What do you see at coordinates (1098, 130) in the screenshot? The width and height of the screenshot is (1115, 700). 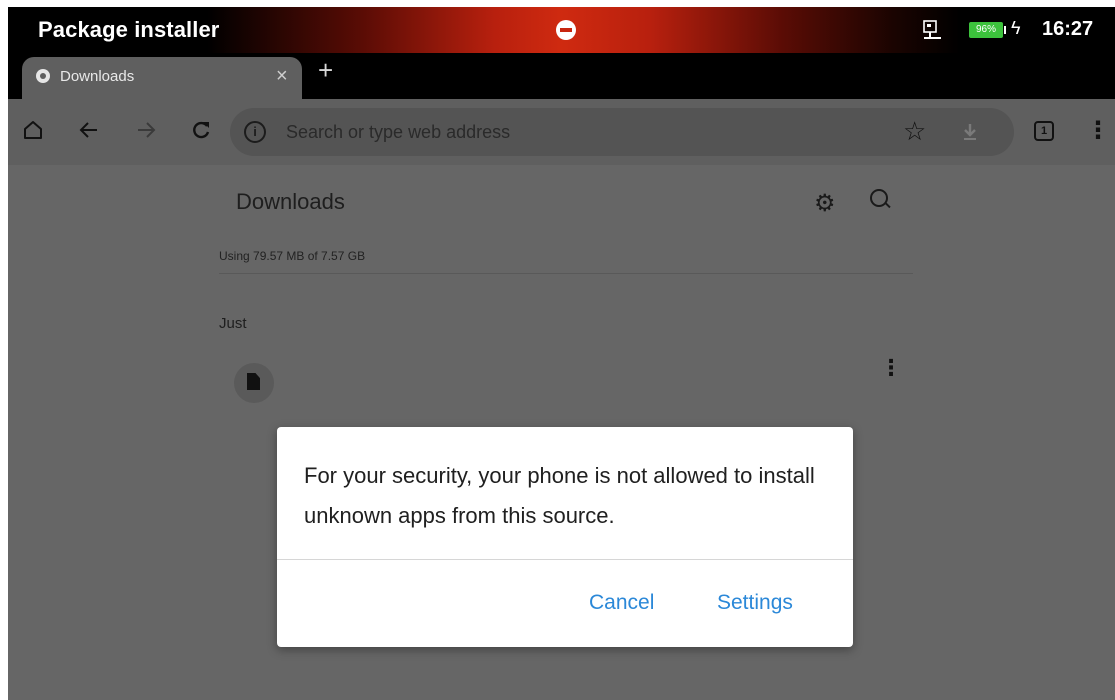 I see `more-menu-icon: ⋮` at bounding box center [1098, 130].